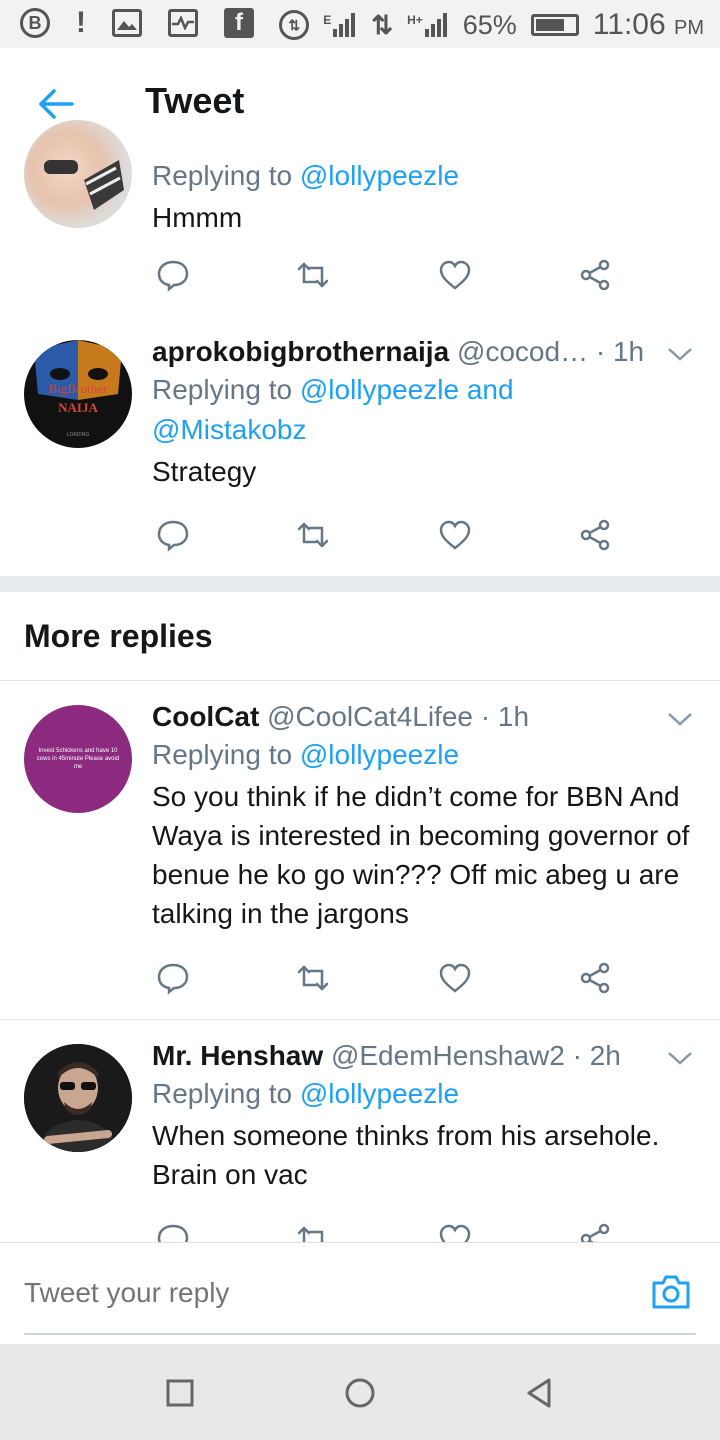 Image resolution: width=720 pixels, height=1440 pixels. I want to click on tweet-meta: Mr. Henshaw @EdemHenshaw2 · 2h, so click(424, 1056).